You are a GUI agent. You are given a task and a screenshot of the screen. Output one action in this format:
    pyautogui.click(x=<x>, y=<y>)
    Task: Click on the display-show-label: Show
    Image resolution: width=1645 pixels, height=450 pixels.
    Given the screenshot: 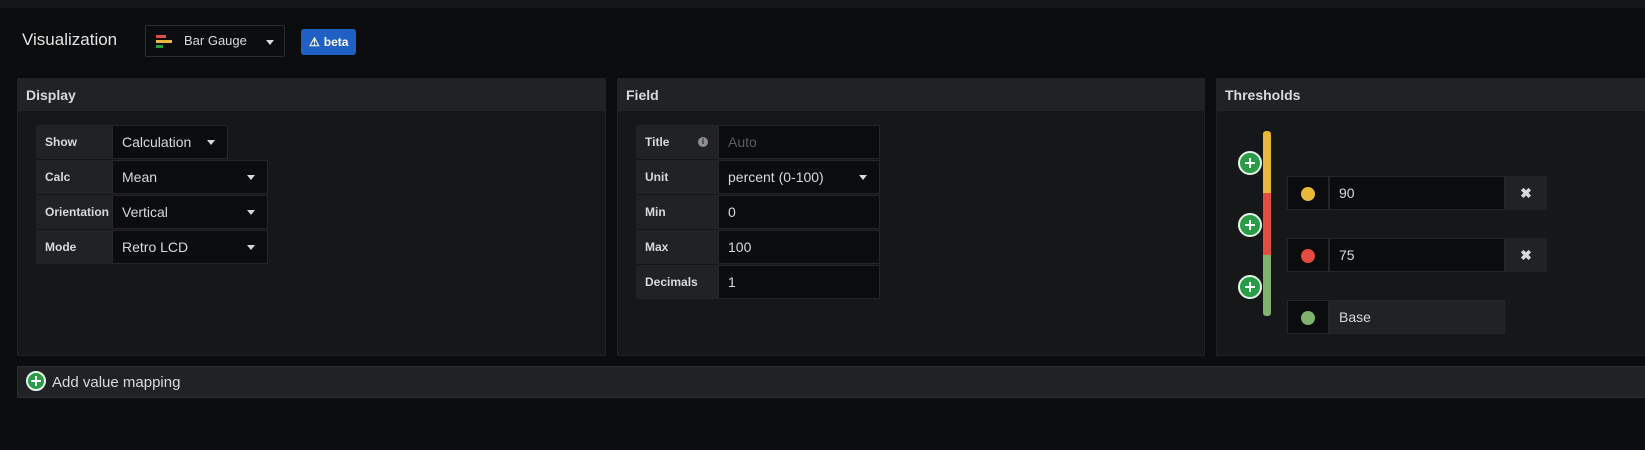 What is the action you would take?
    pyautogui.click(x=74, y=142)
    